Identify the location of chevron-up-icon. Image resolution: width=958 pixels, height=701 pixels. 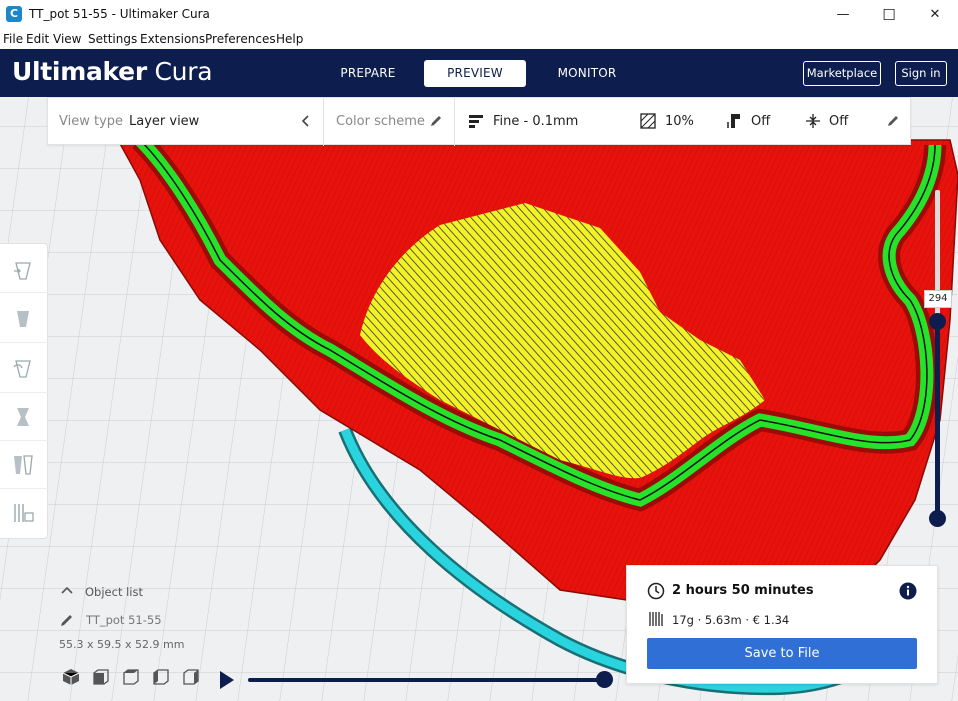
(67, 590).